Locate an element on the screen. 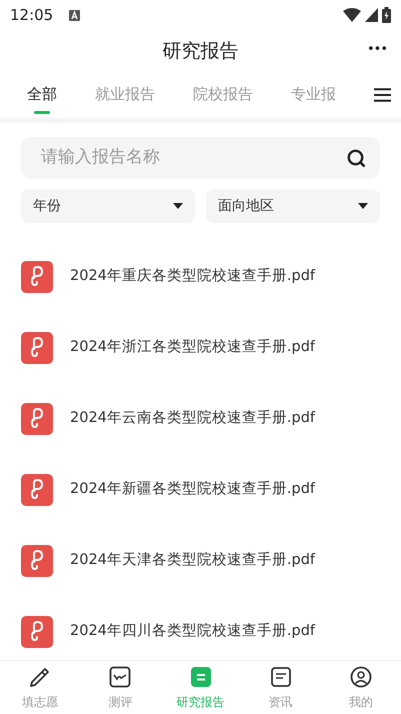 This screenshot has height=714, width=401. search-icon is located at coordinates (356, 158).